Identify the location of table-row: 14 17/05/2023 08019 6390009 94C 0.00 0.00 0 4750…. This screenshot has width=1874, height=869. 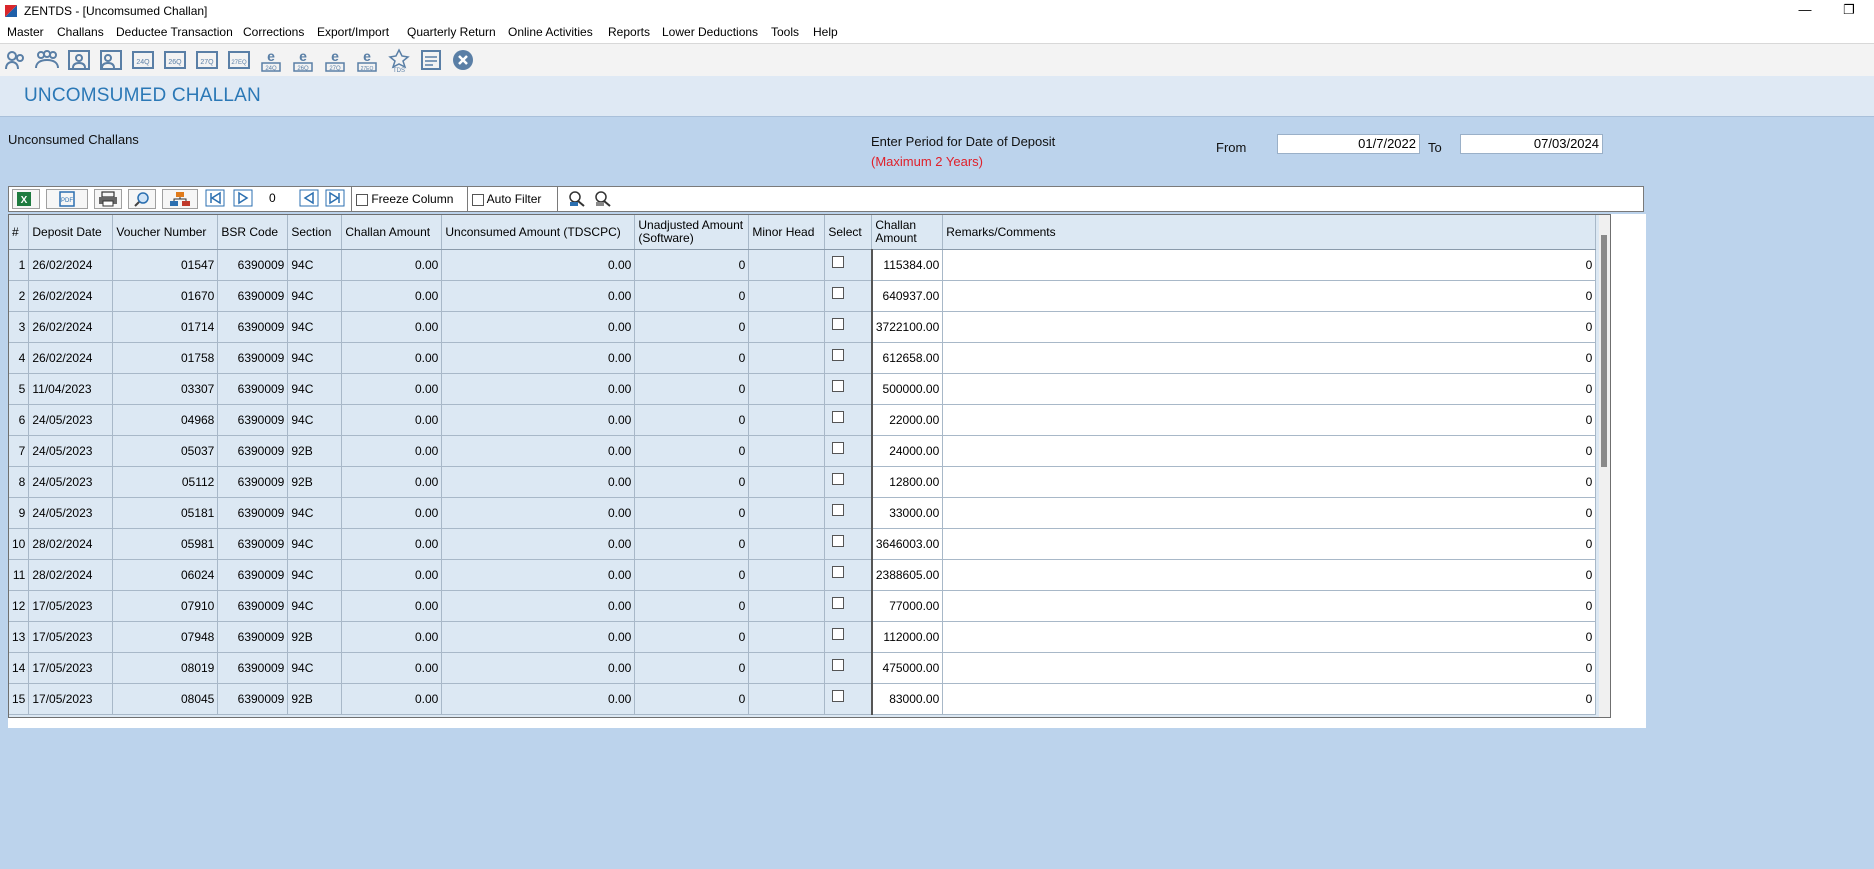
(803, 668).